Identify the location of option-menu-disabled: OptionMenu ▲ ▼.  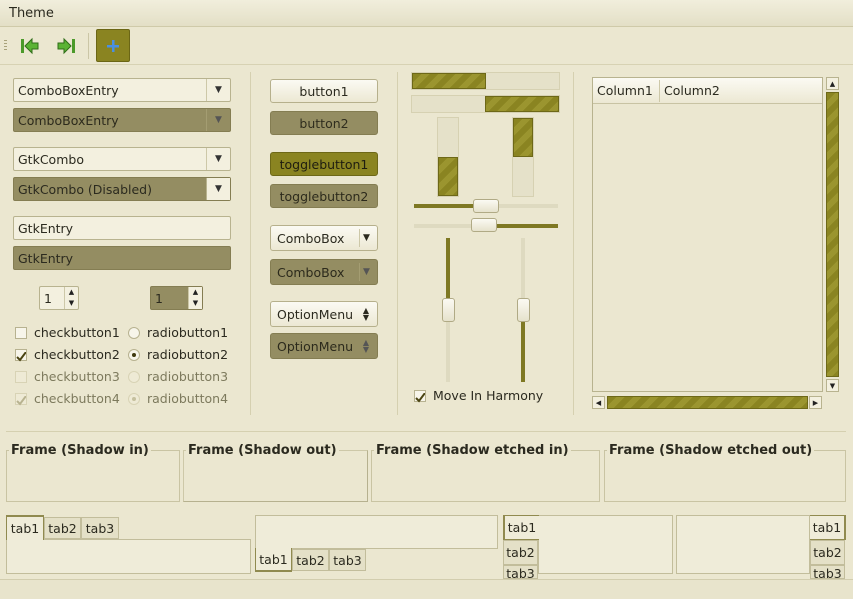
(324, 346).